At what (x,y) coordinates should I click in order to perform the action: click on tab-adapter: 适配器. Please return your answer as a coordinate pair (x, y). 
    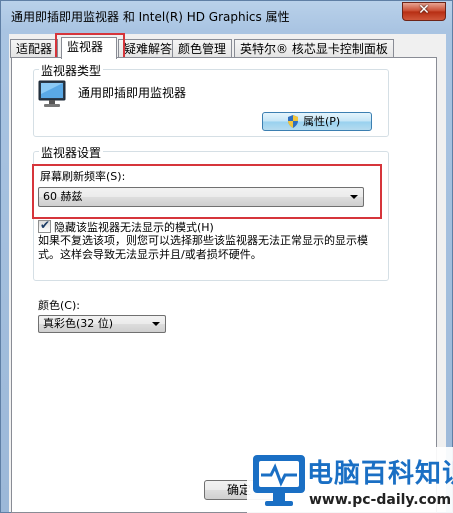
    Looking at the image, I should click on (34, 48).